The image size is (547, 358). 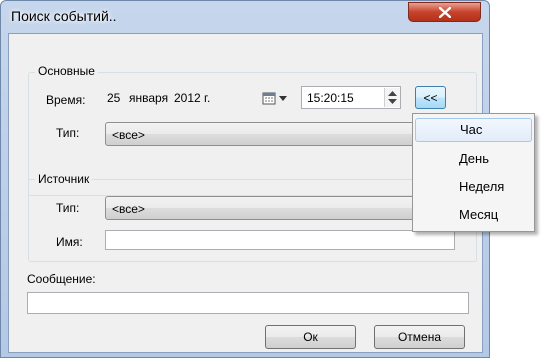 I want to click on spin-down-icon, so click(x=392, y=101).